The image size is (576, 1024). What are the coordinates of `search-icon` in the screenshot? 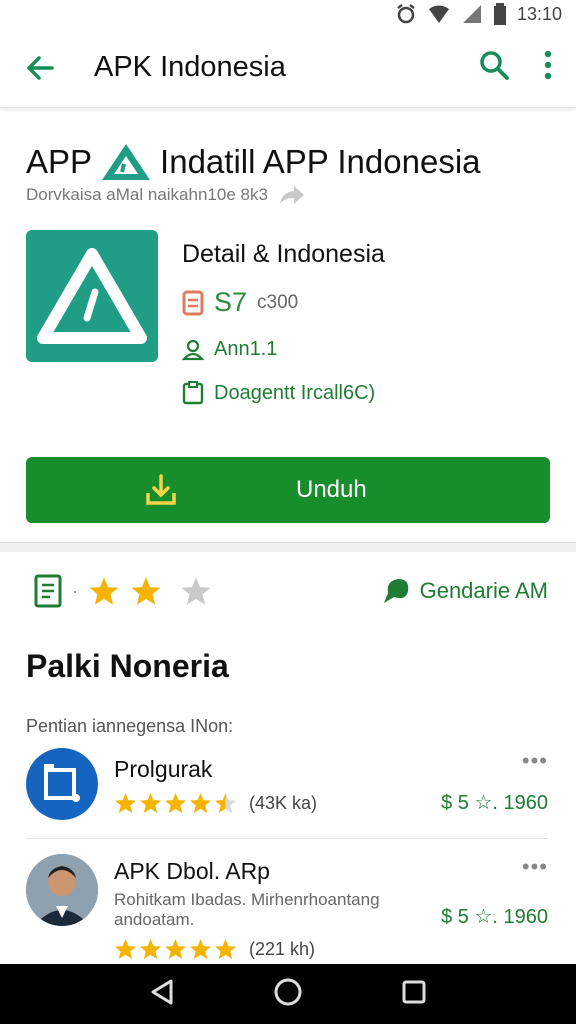 It's located at (494, 65).